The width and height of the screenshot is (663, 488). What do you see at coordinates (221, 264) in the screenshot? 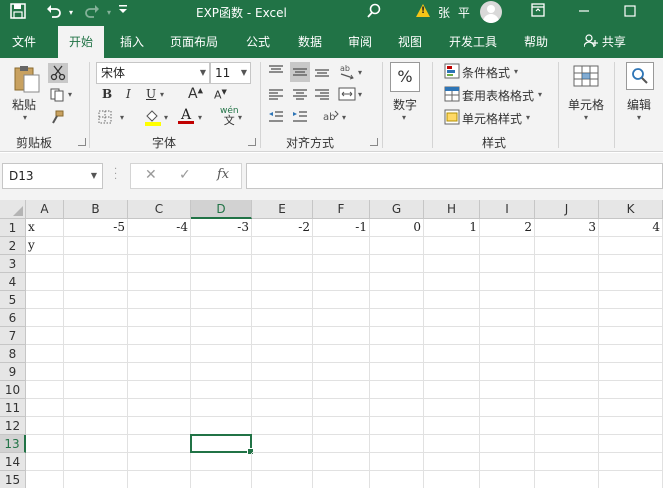
I see `cell-d3` at bounding box center [221, 264].